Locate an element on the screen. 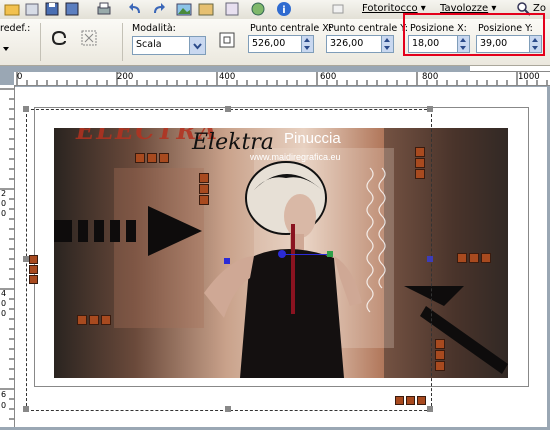 This screenshot has height=430, width=550. pivot-handle is located at coordinates (227, 261).